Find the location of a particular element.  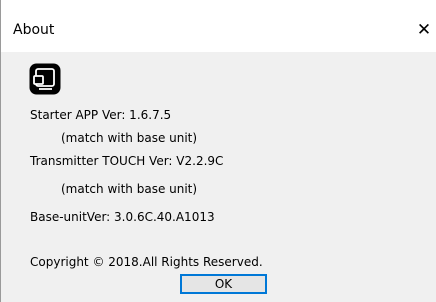

close-icon: ✕ is located at coordinates (424, 30).